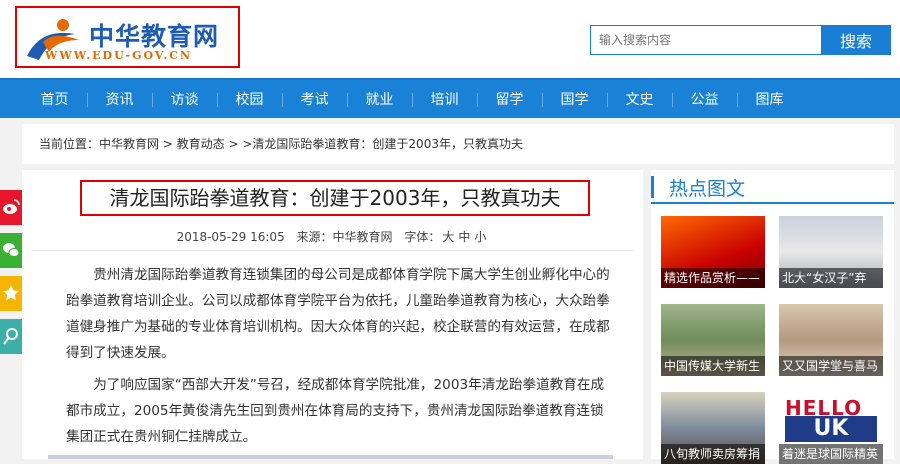  I want to click on hot-picture-caption: 中国传媒大学新生, so click(713, 366).